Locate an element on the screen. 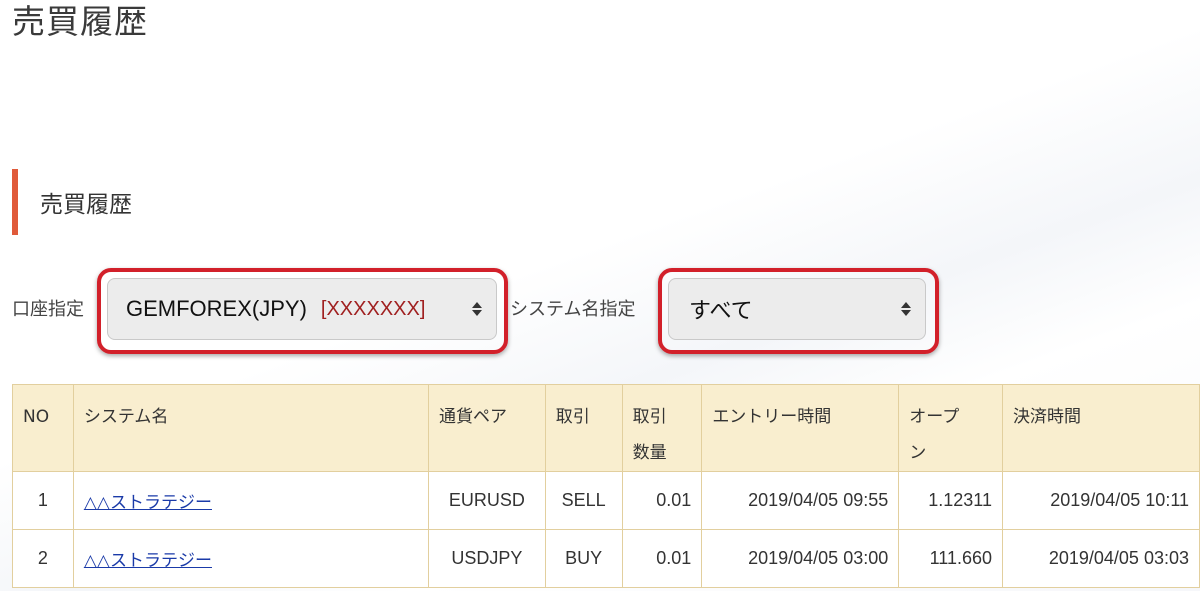  header-entry-time: エントリー時間 is located at coordinates (800, 428).